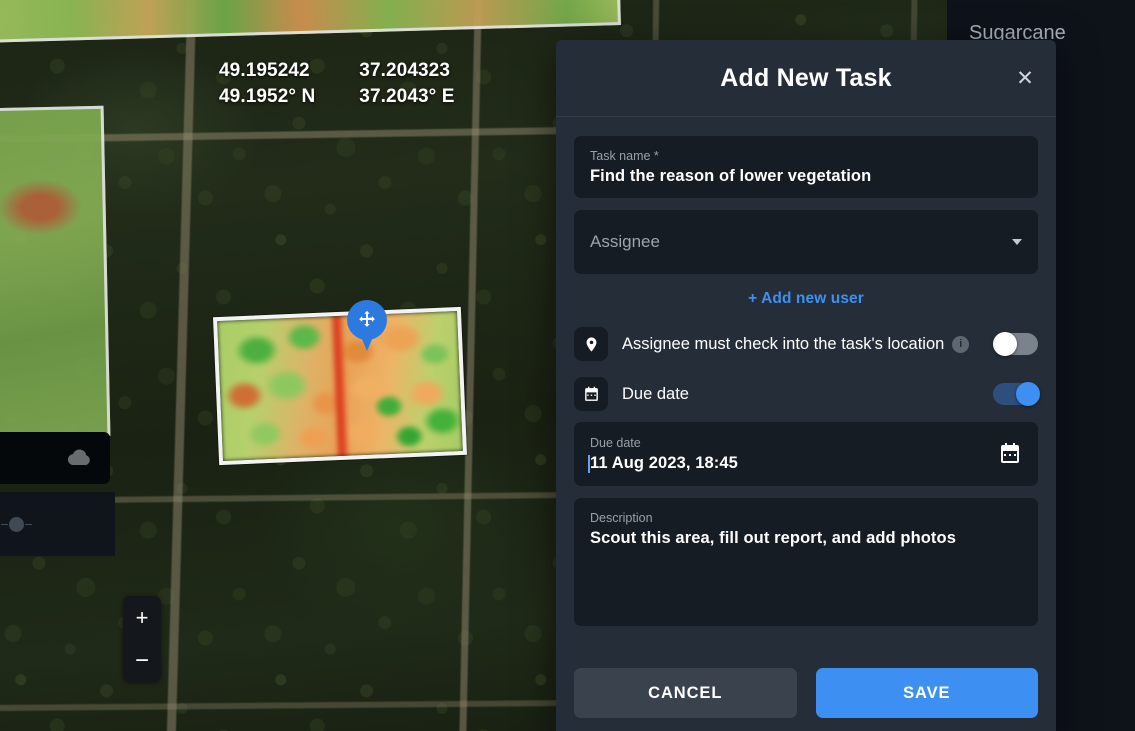 The width and height of the screenshot is (1135, 731). What do you see at coordinates (615, 443) in the screenshot?
I see `due-date-label: Due date` at bounding box center [615, 443].